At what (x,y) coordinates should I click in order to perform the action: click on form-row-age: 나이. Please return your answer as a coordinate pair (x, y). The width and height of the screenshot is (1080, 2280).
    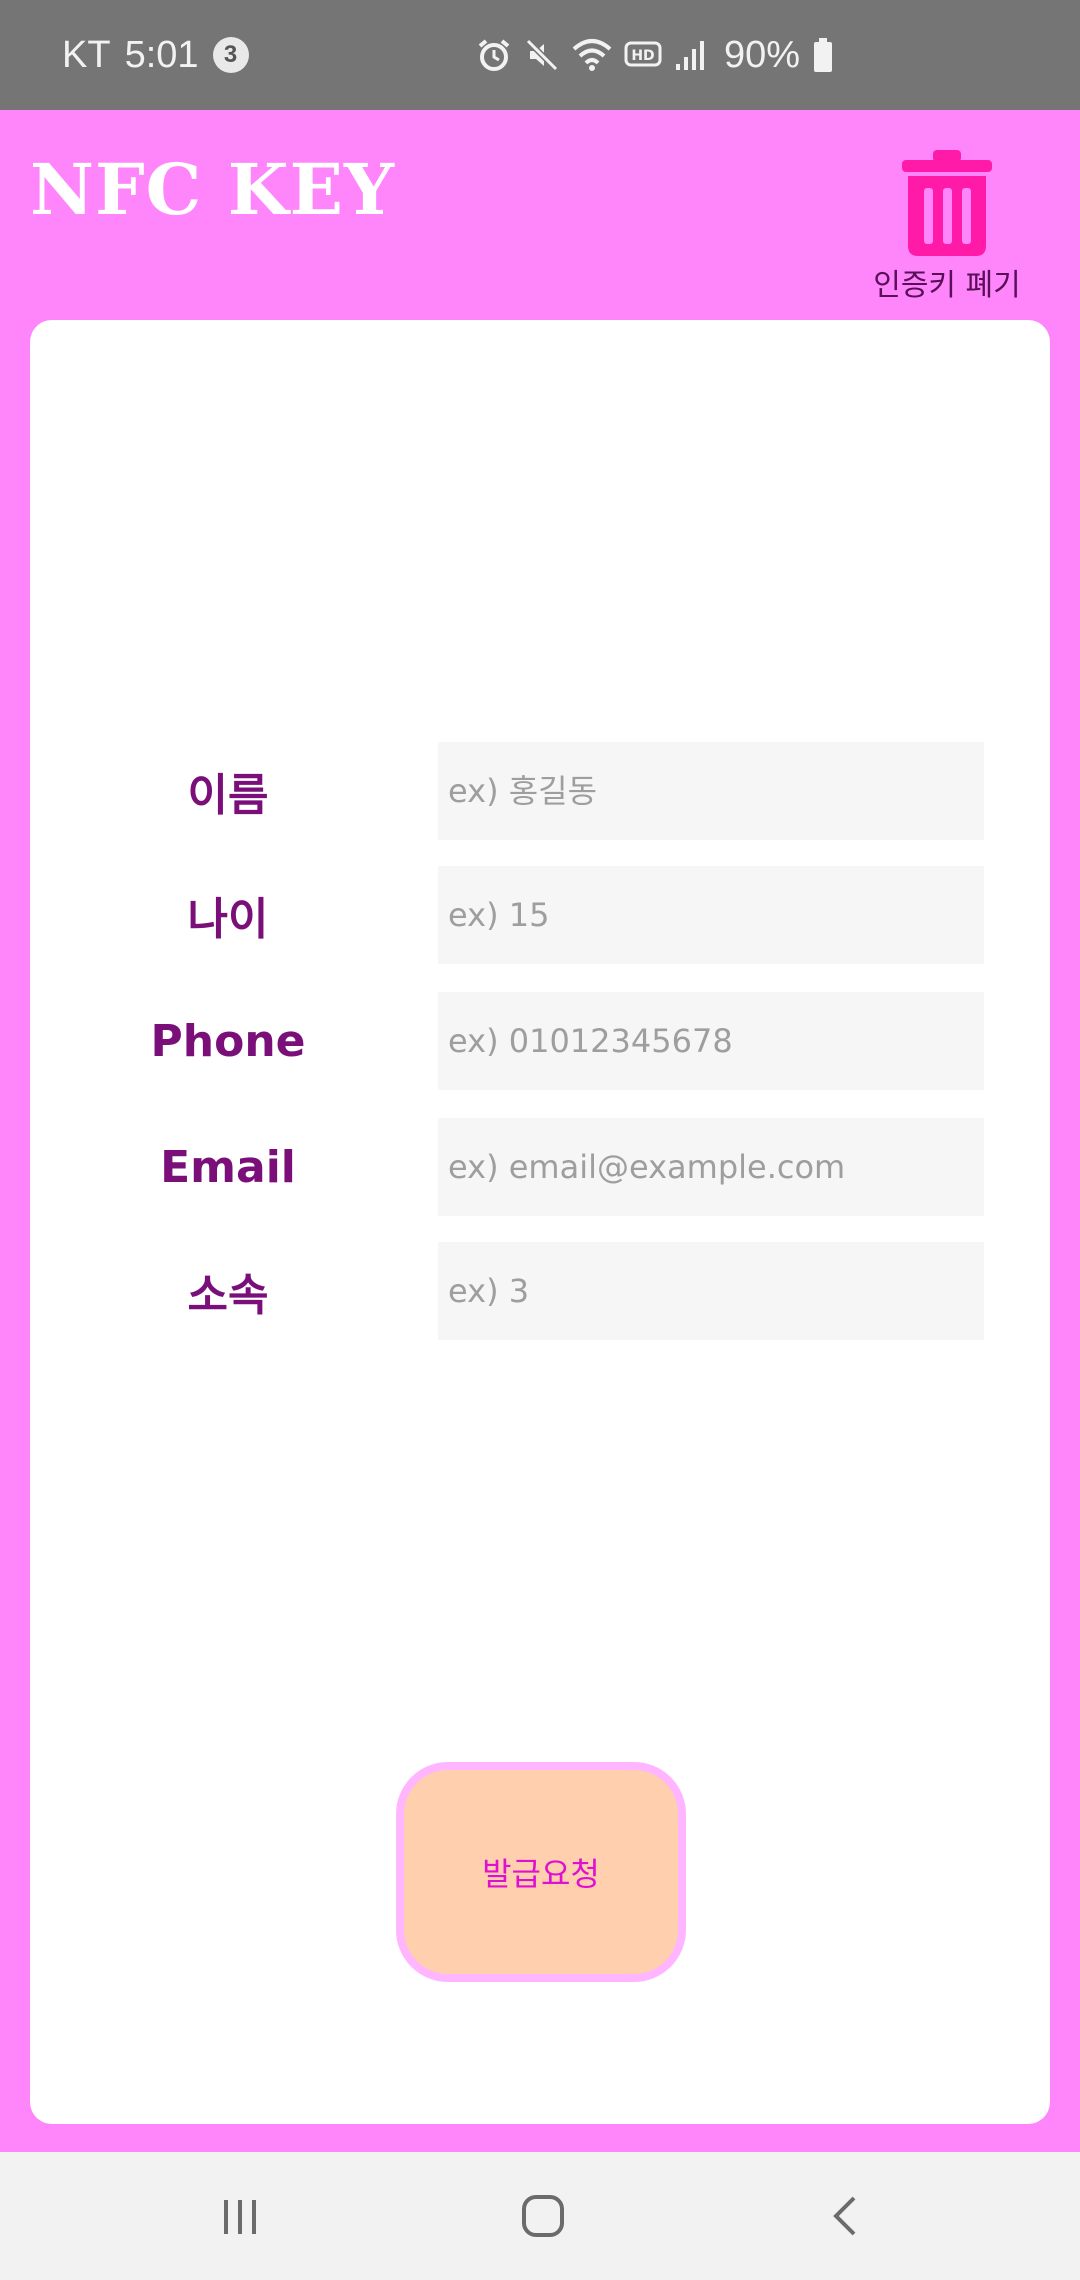
    Looking at the image, I should click on (540, 915).